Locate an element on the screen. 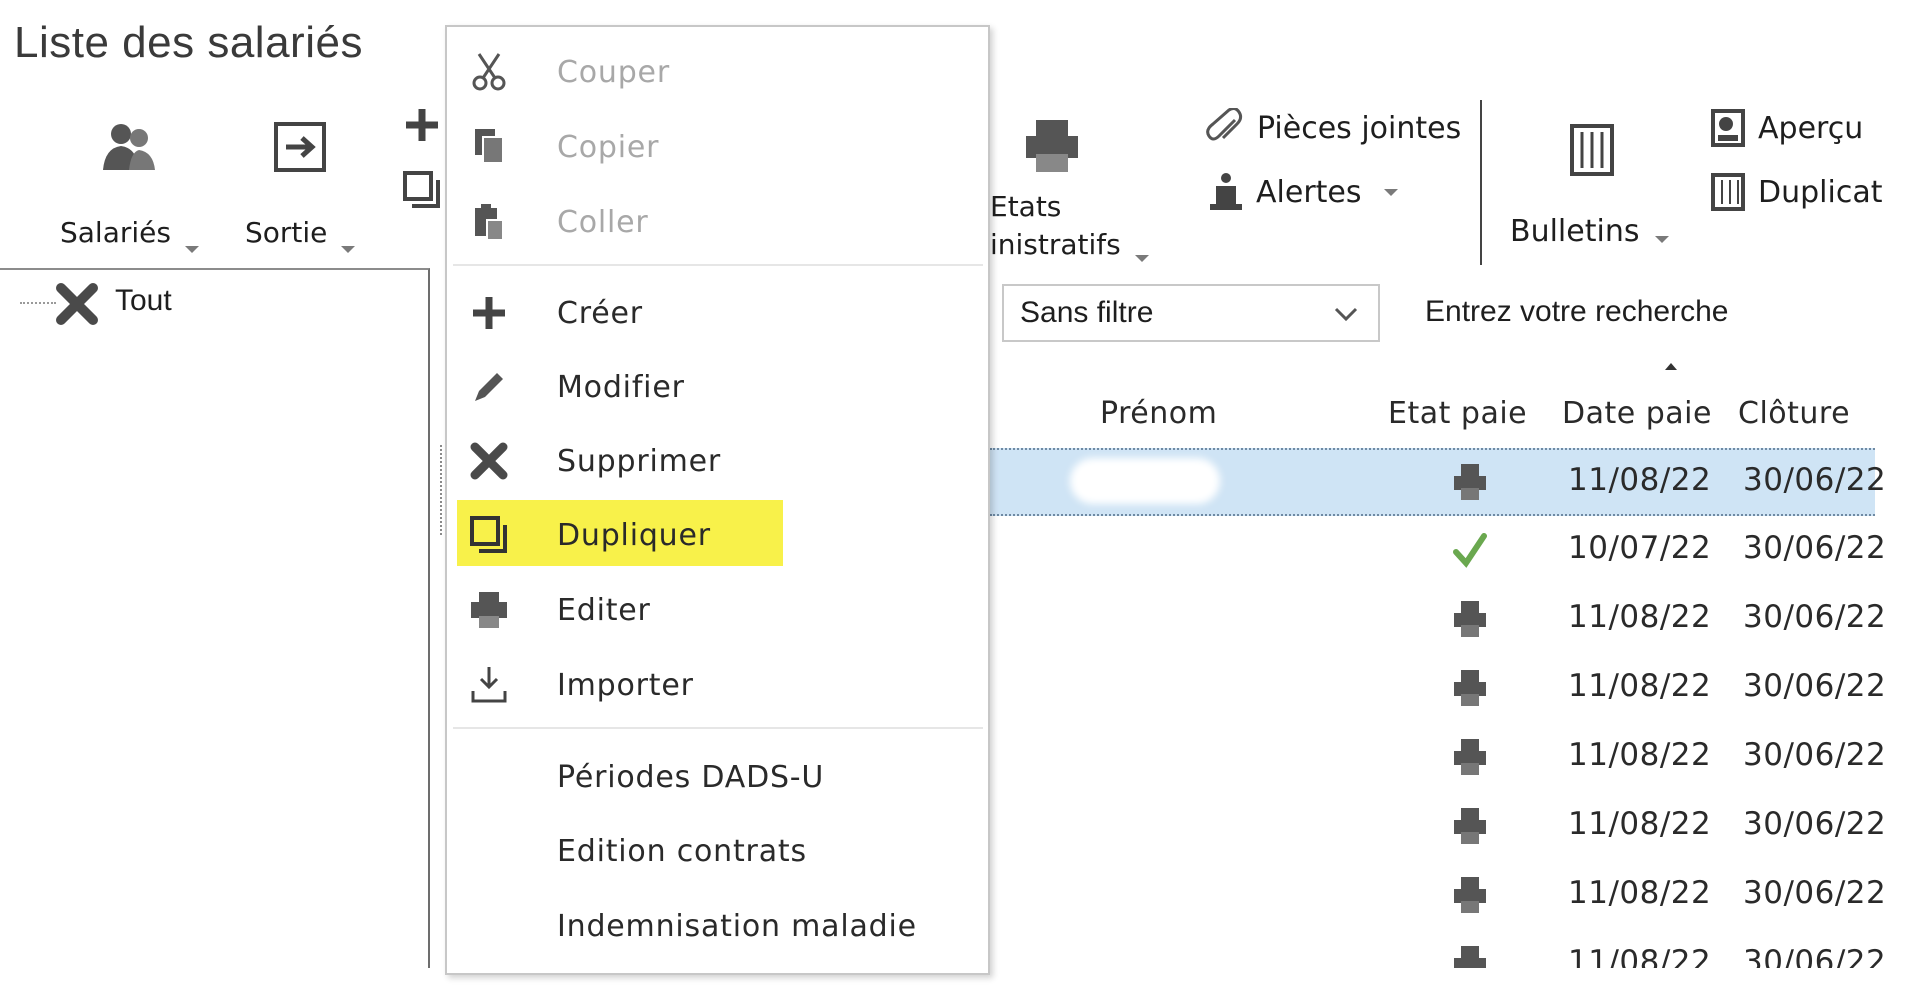 This screenshot has width=1929, height=1000. menu-item-copier: Copier is located at coordinates (717, 147).